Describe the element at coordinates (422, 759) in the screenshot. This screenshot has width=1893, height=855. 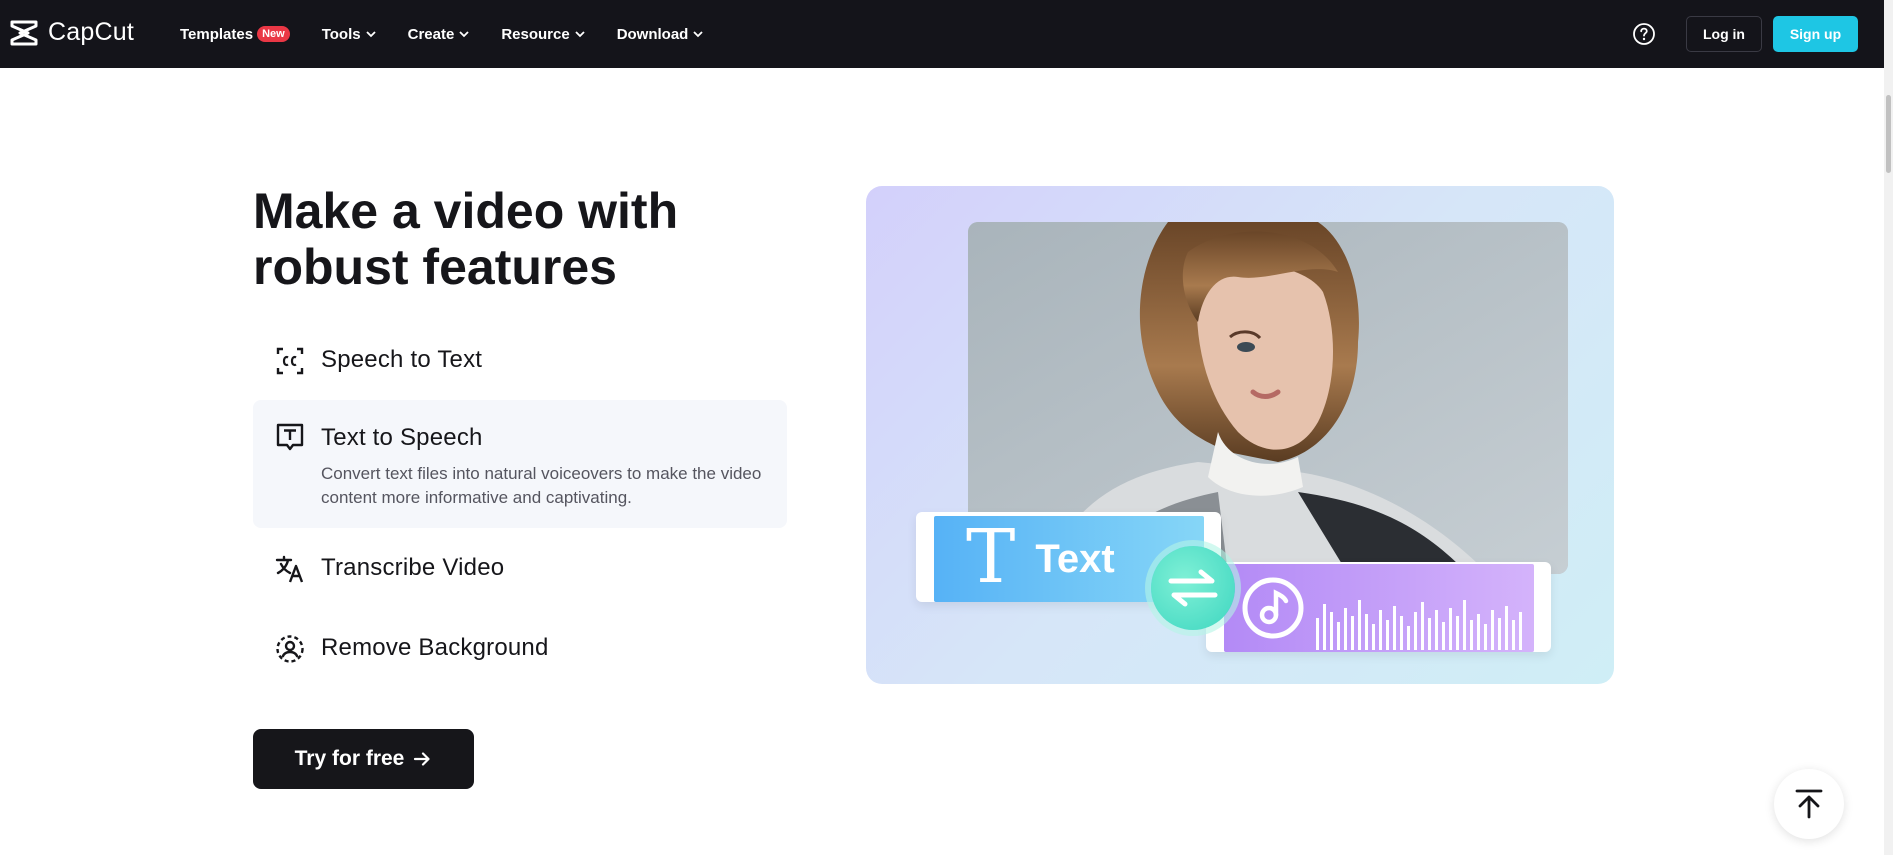
I see `arrow-right-icon` at that location.